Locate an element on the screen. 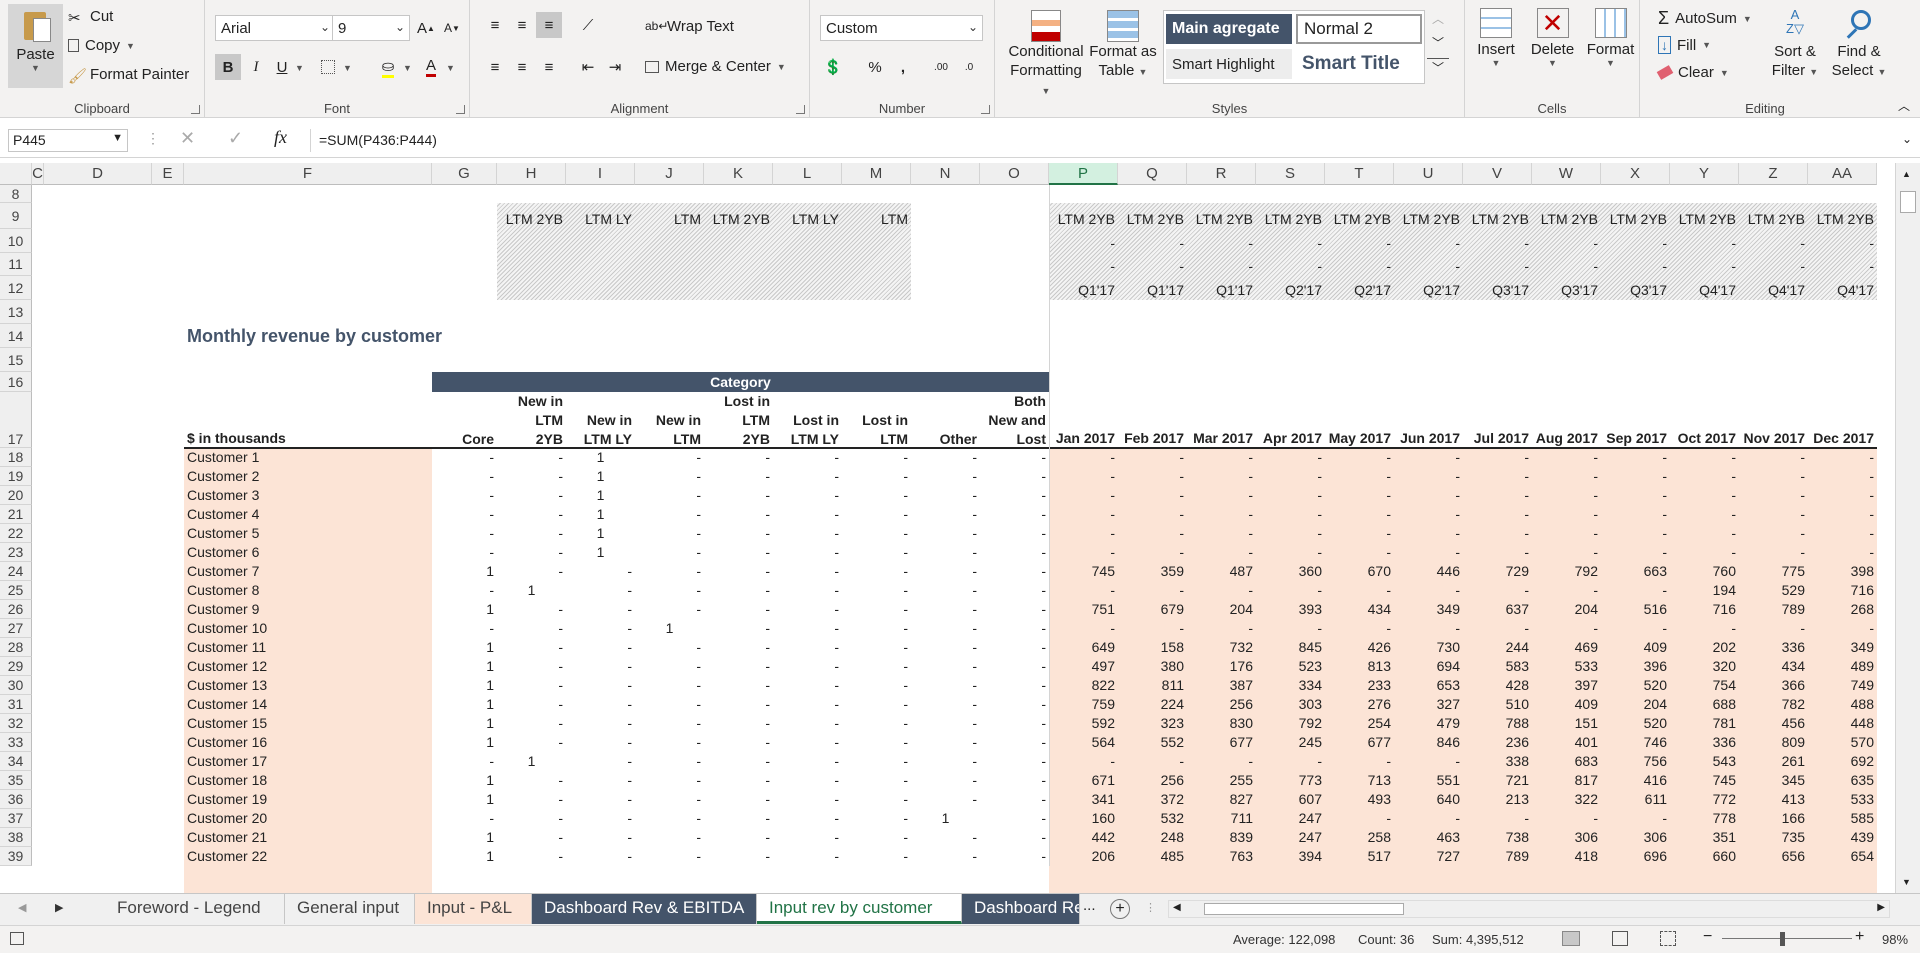 The image size is (1920, 953). monthly-value-cell: 607 is located at coordinates (1290, 799).